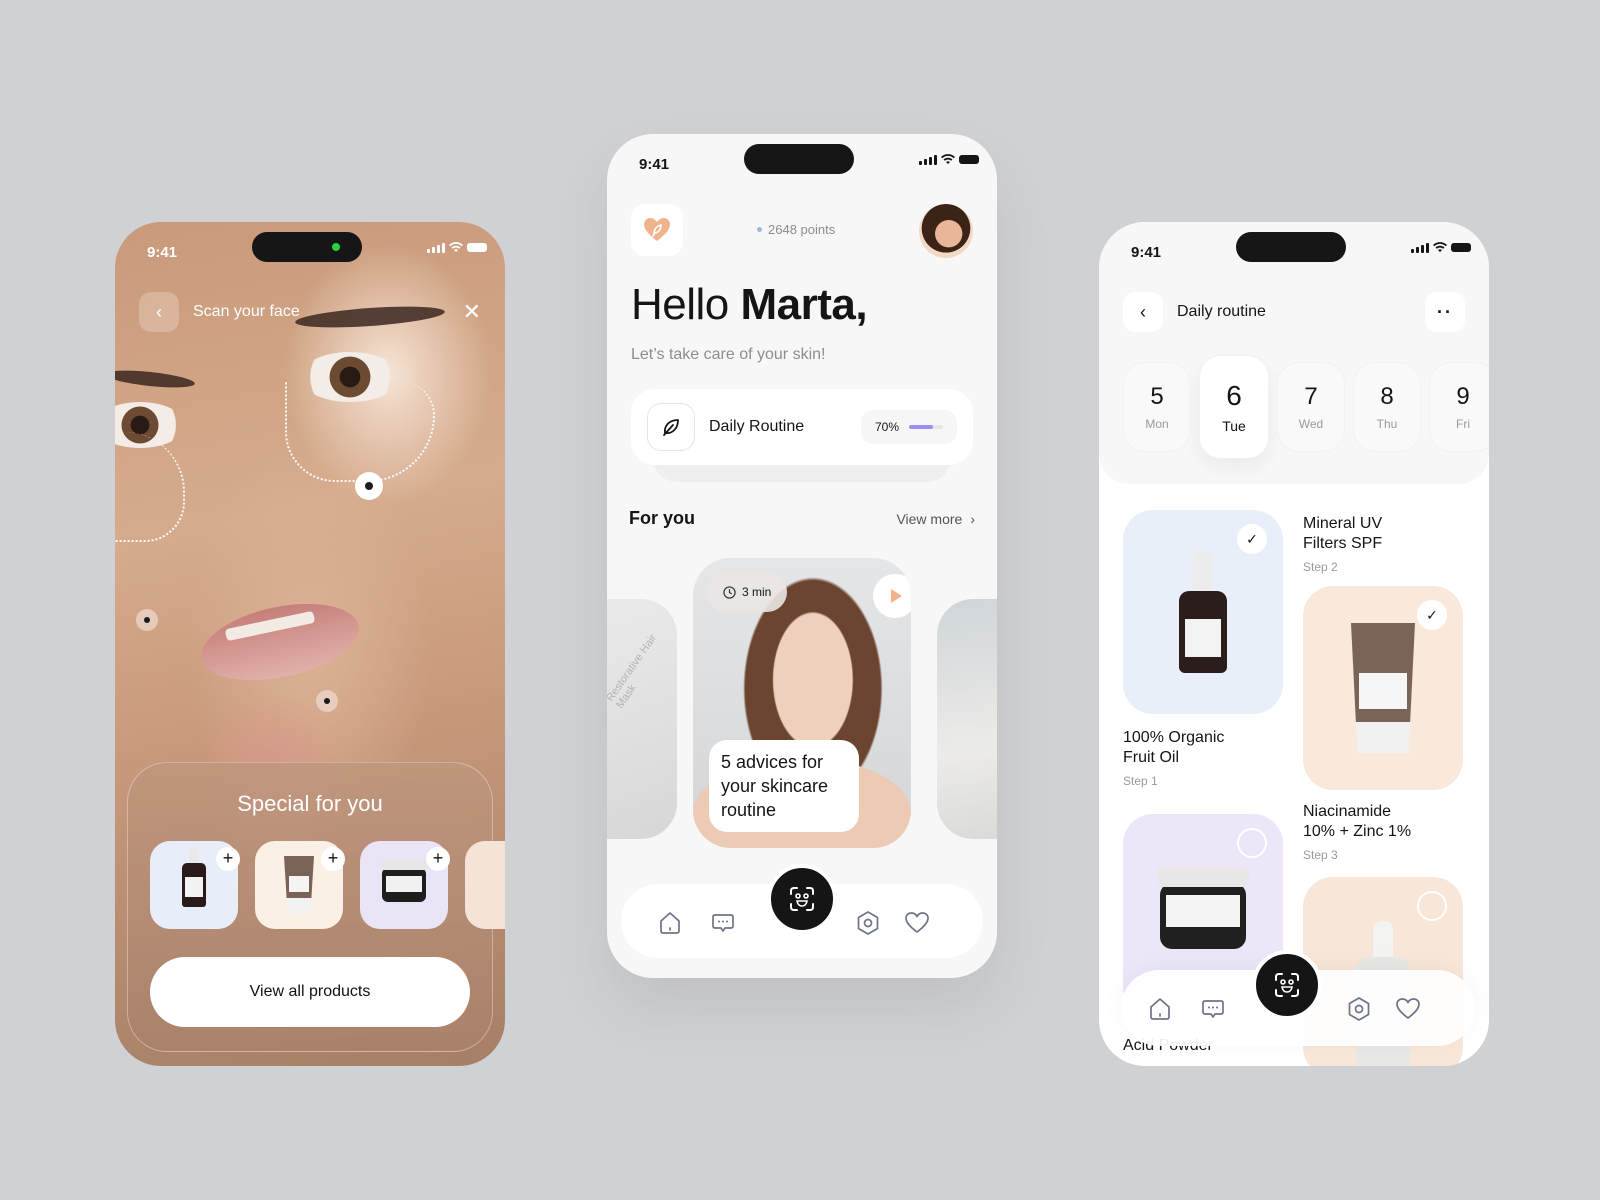 This screenshot has height=1200, width=1600. Describe the element at coordinates (1174, 737) in the screenshot. I see `step-title-line: 100% Organic` at that location.